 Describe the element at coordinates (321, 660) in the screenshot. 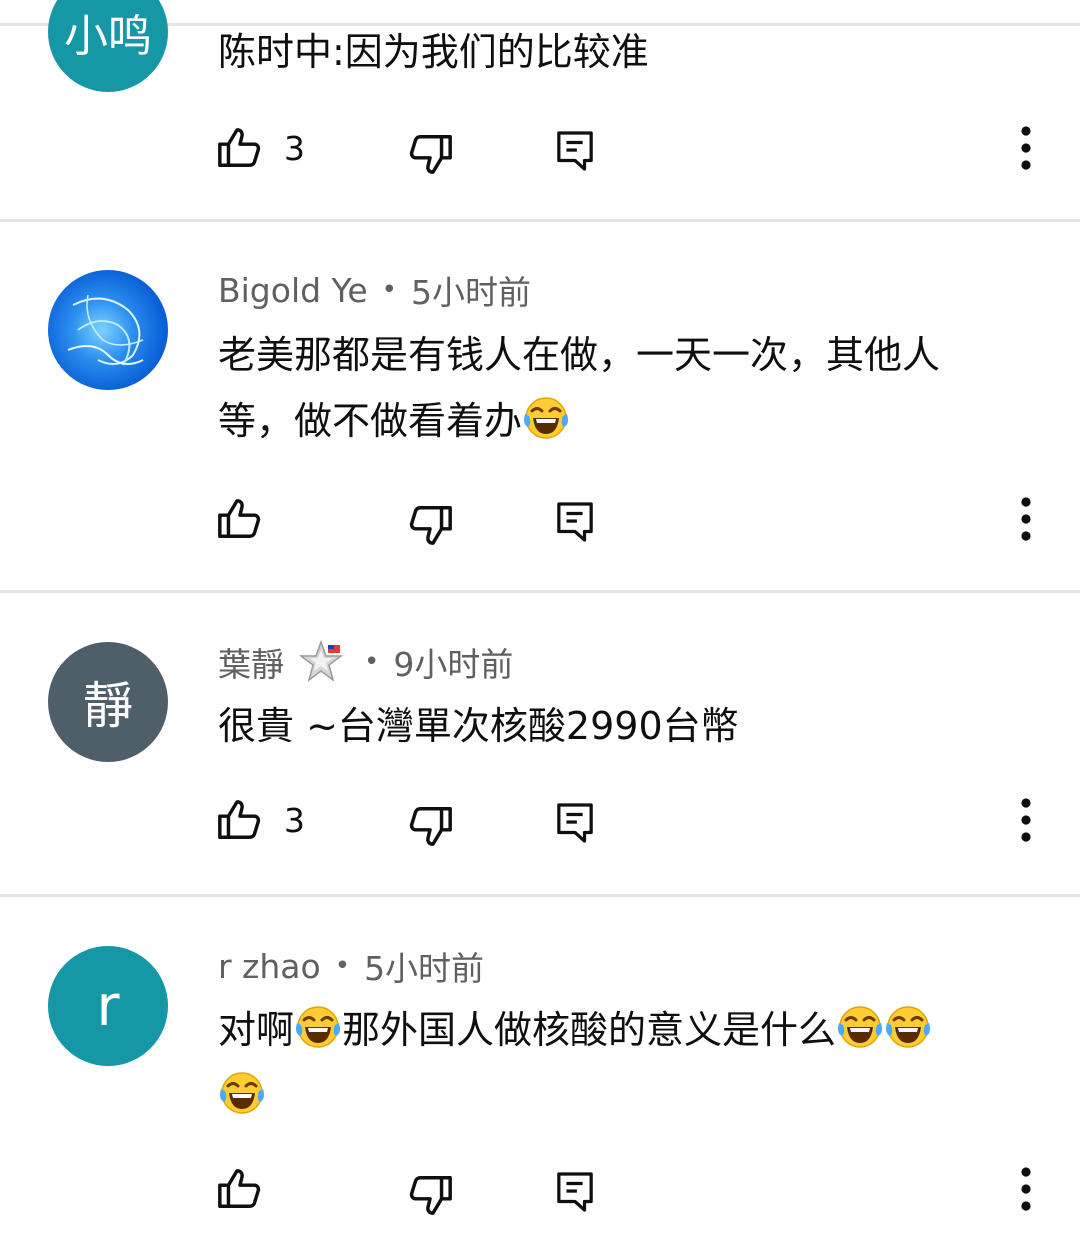

I see `star-badge-icon` at that location.